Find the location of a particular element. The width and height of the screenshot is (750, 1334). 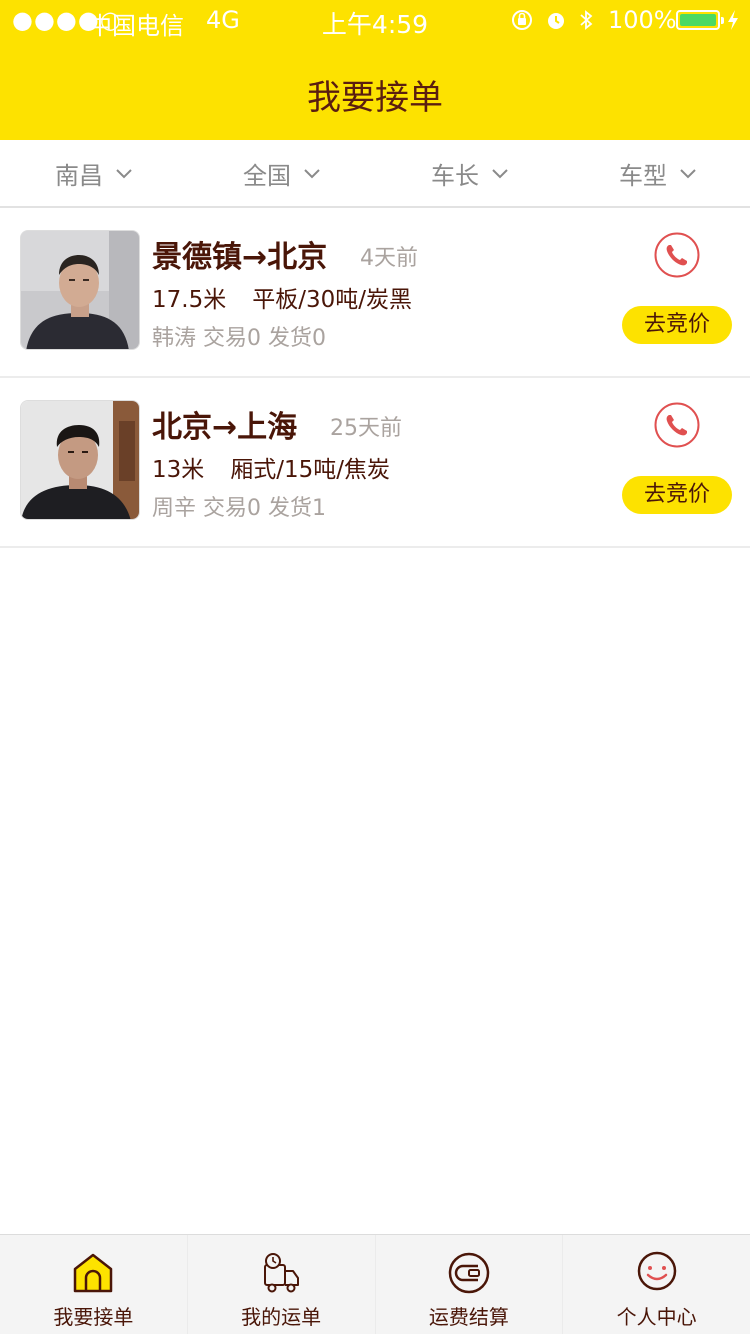

shipper-name: 韩涛 is located at coordinates (174, 338).